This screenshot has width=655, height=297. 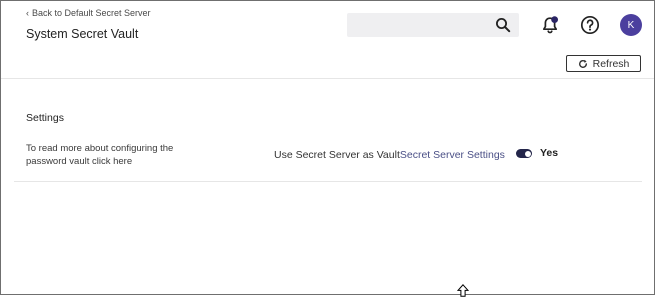 I want to click on refresh-label: Refresh, so click(x=611, y=63).